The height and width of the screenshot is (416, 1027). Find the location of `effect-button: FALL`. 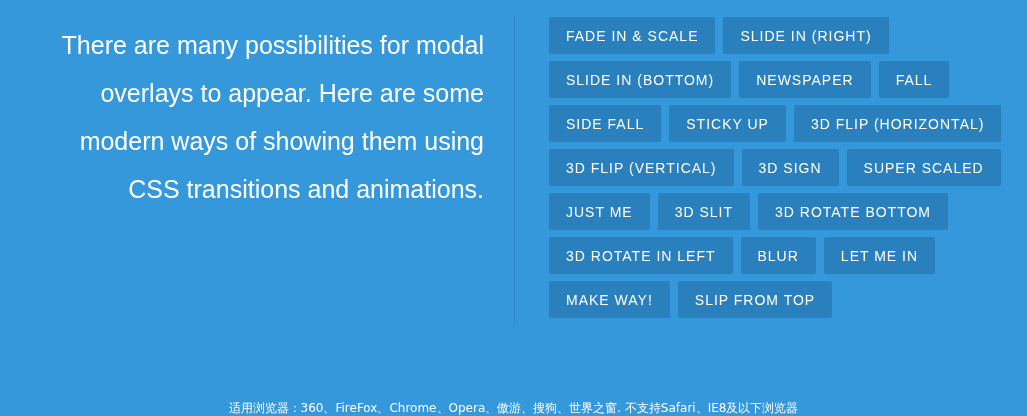

effect-button: FALL is located at coordinates (914, 79).